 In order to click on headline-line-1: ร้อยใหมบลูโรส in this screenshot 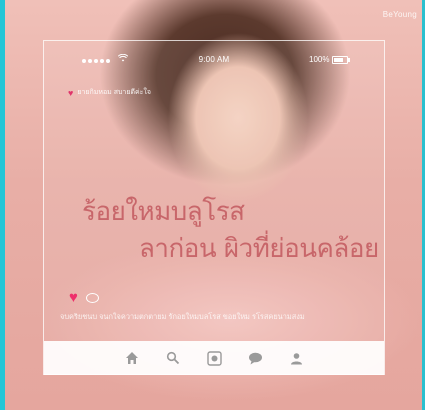, I will do `click(163, 212)`.